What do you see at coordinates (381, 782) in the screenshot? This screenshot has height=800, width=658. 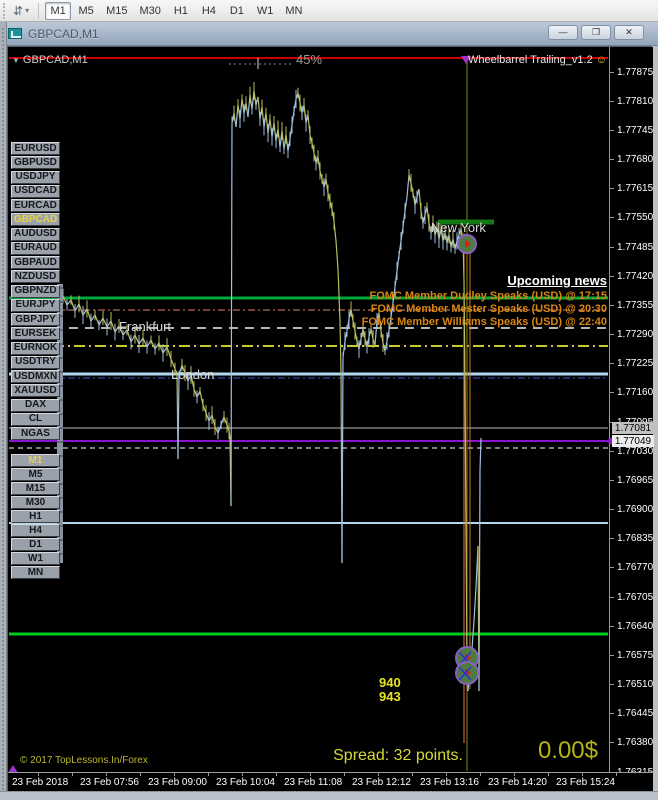 I see `time-tick-label: 23 Feb 12:12` at bounding box center [381, 782].